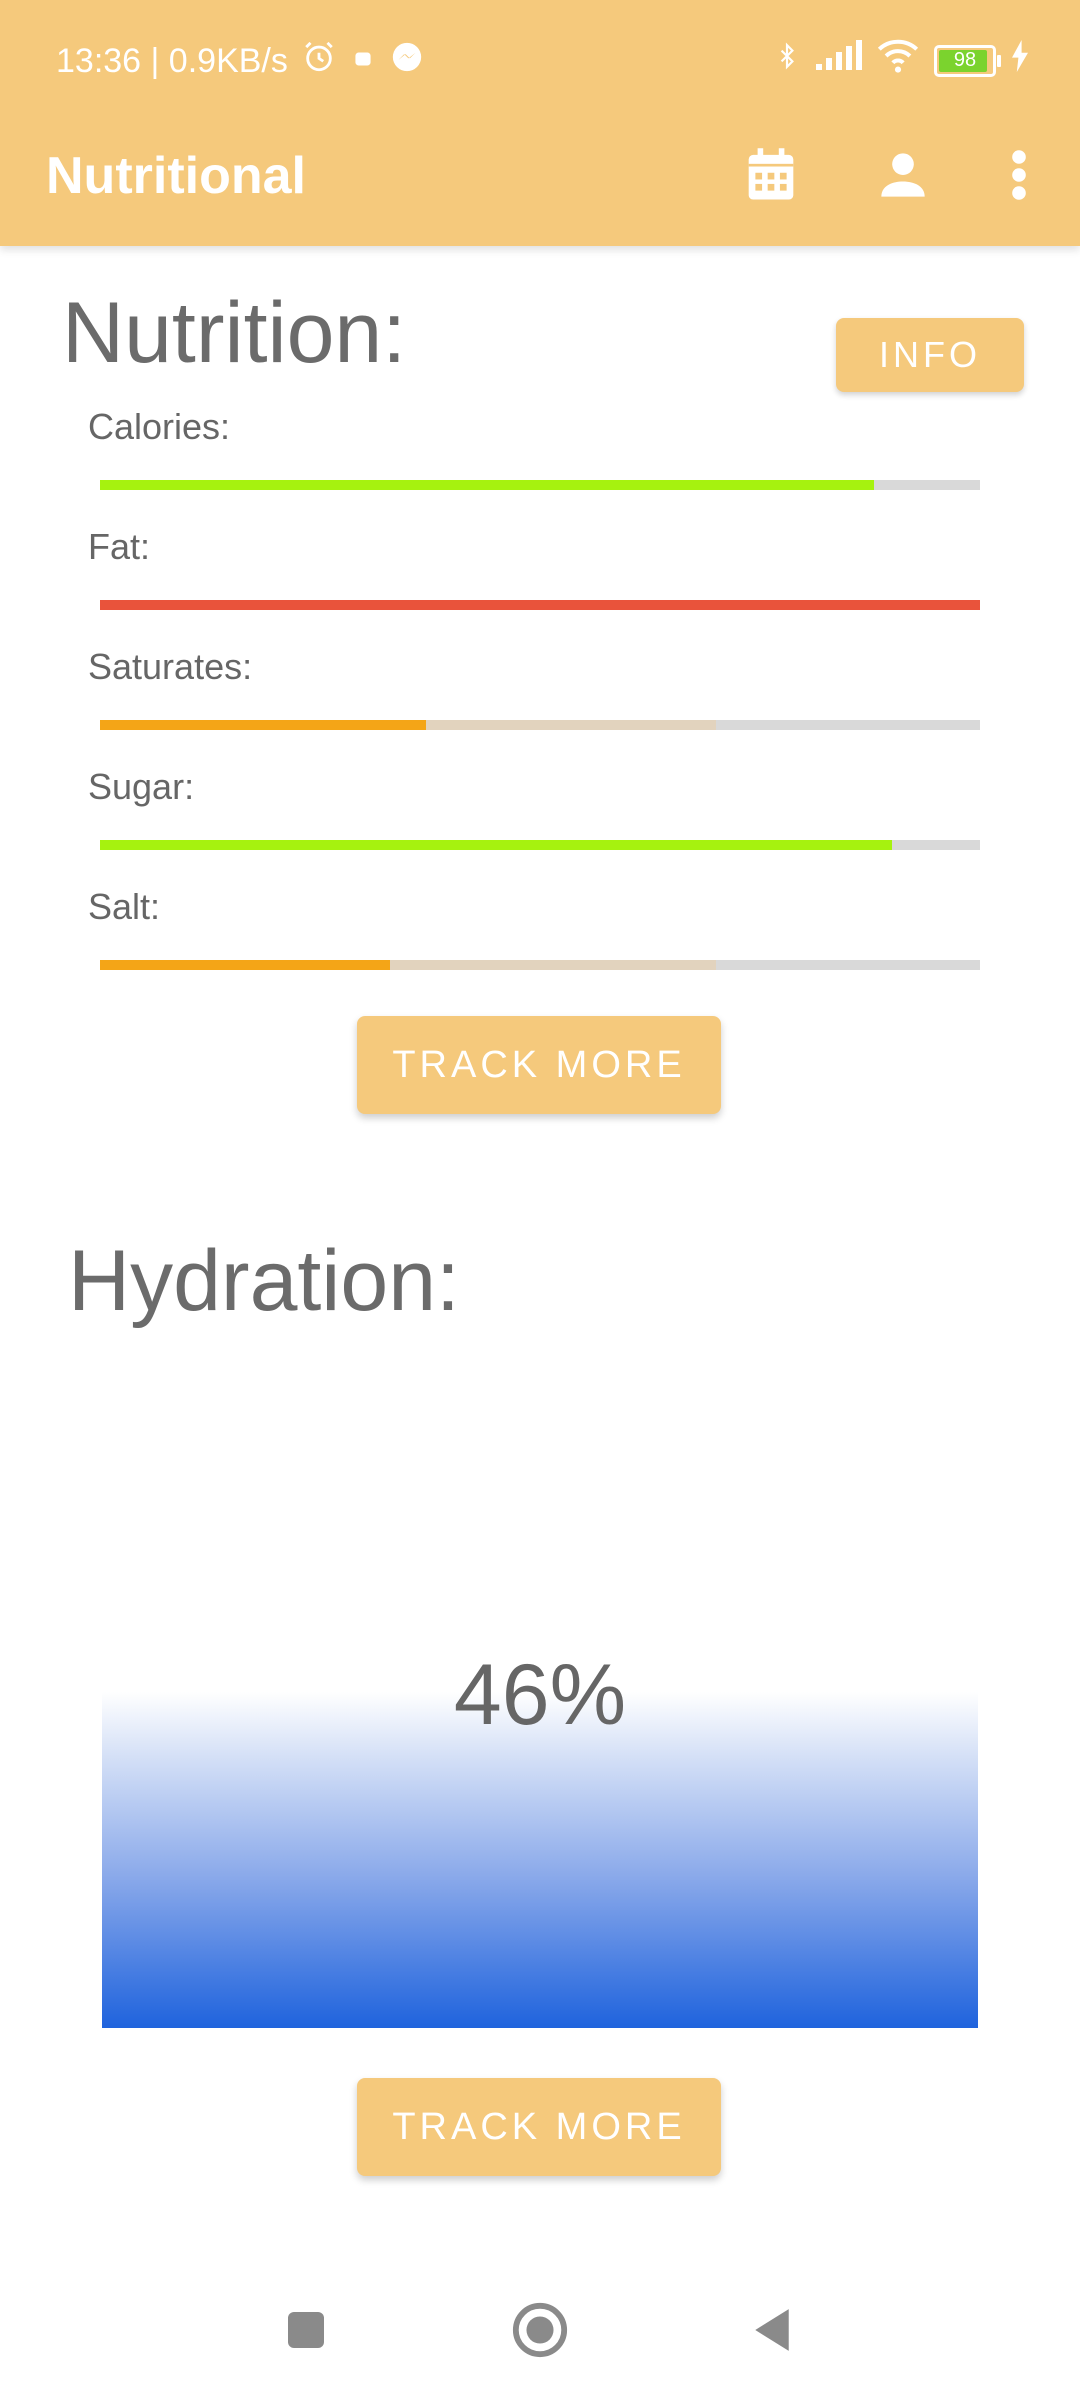 Image resolution: width=1080 pixels, height=2400 pixels. I want to click on calories-label: Calories:, so click(159, 426).